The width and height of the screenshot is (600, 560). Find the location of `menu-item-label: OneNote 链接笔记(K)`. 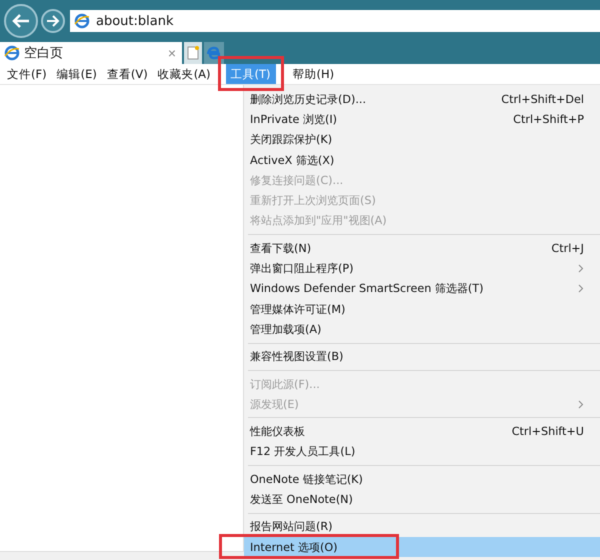

menu-item-label: OneNote 链接笔记(K) is located at coordinates (306, 479).